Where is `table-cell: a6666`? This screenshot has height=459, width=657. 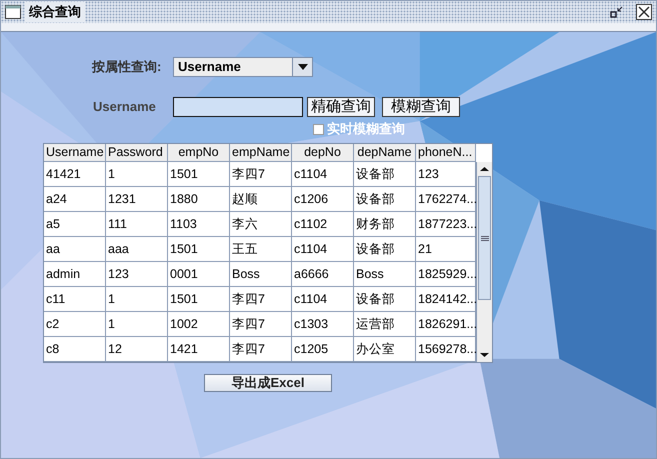
table-cell: a6666 is located at coordinates (323, 274).